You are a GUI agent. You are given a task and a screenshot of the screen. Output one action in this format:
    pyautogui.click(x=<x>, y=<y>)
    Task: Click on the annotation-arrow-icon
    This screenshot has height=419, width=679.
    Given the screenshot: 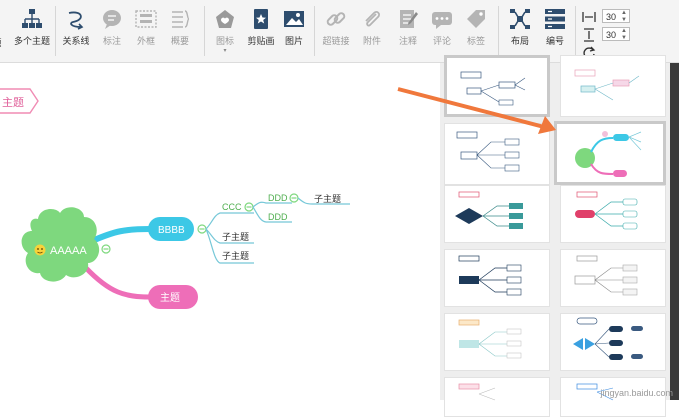 What is the action you would take?
    pyautogui.click(x=476, y=110)
    